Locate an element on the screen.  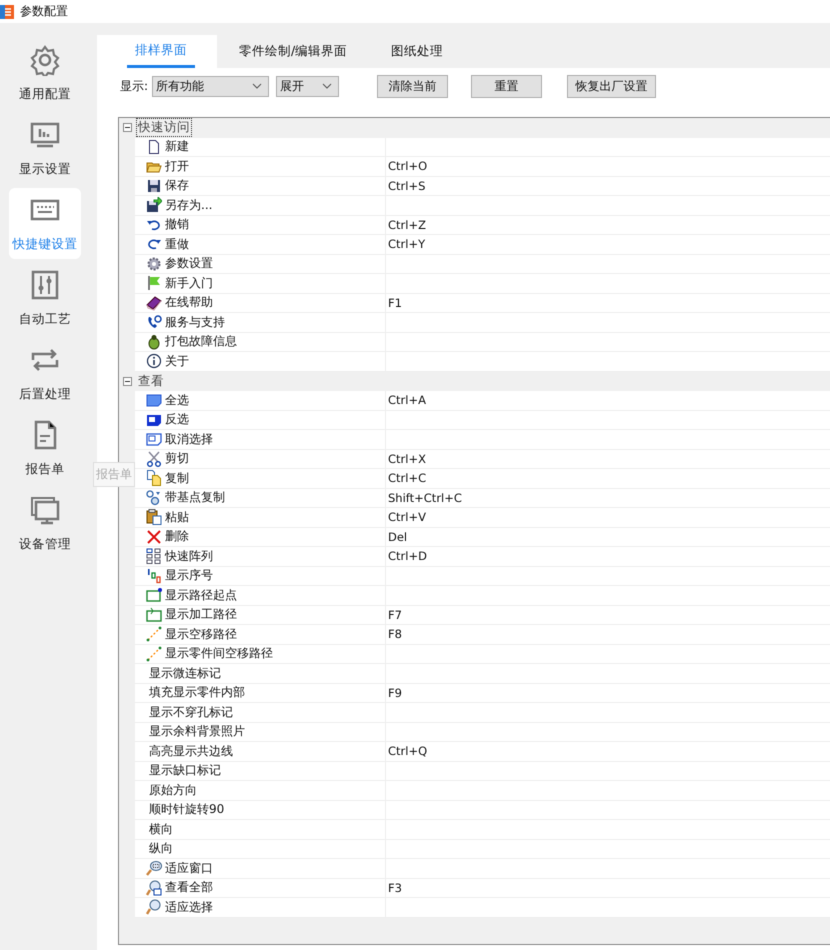
command-cell: 带基点复制 is located at coordinates (260, 497).